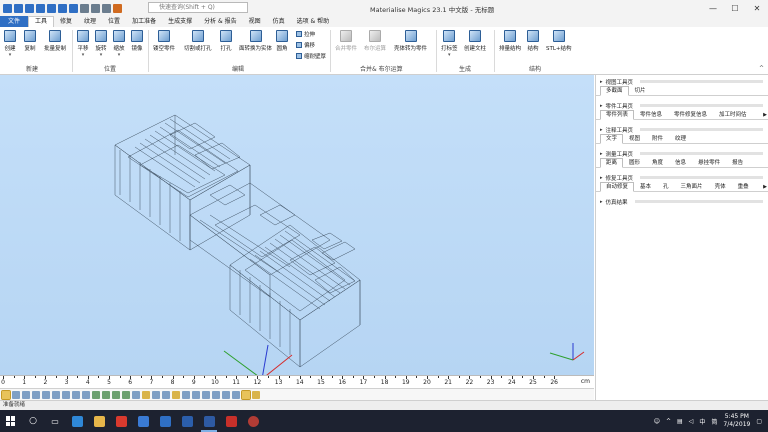 This screenshot has width=768, height=432. What do you see at coordinates (114, 21) in the screenshot?
I see `tab-position: 位置` at bounding box center [114, 21].